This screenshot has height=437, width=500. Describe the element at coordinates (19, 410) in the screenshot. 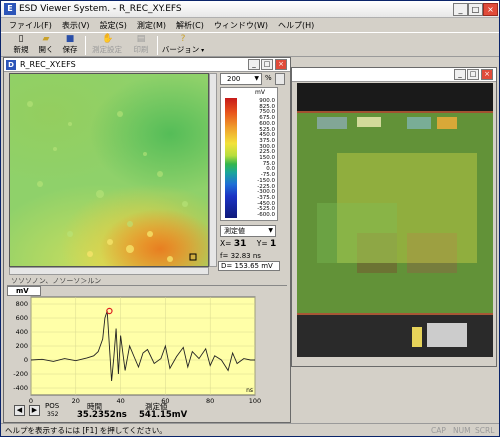

I see `prev-button: ◀` at that location.